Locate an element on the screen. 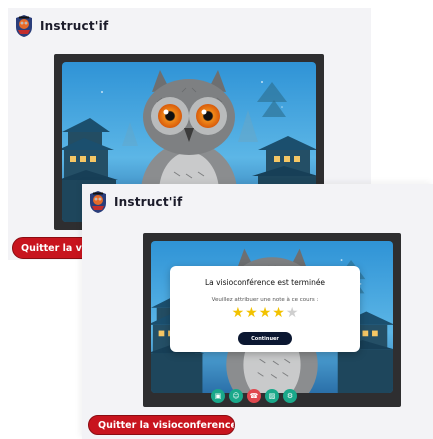  participant-icon: ☺ is located at coordinates (236, 396).